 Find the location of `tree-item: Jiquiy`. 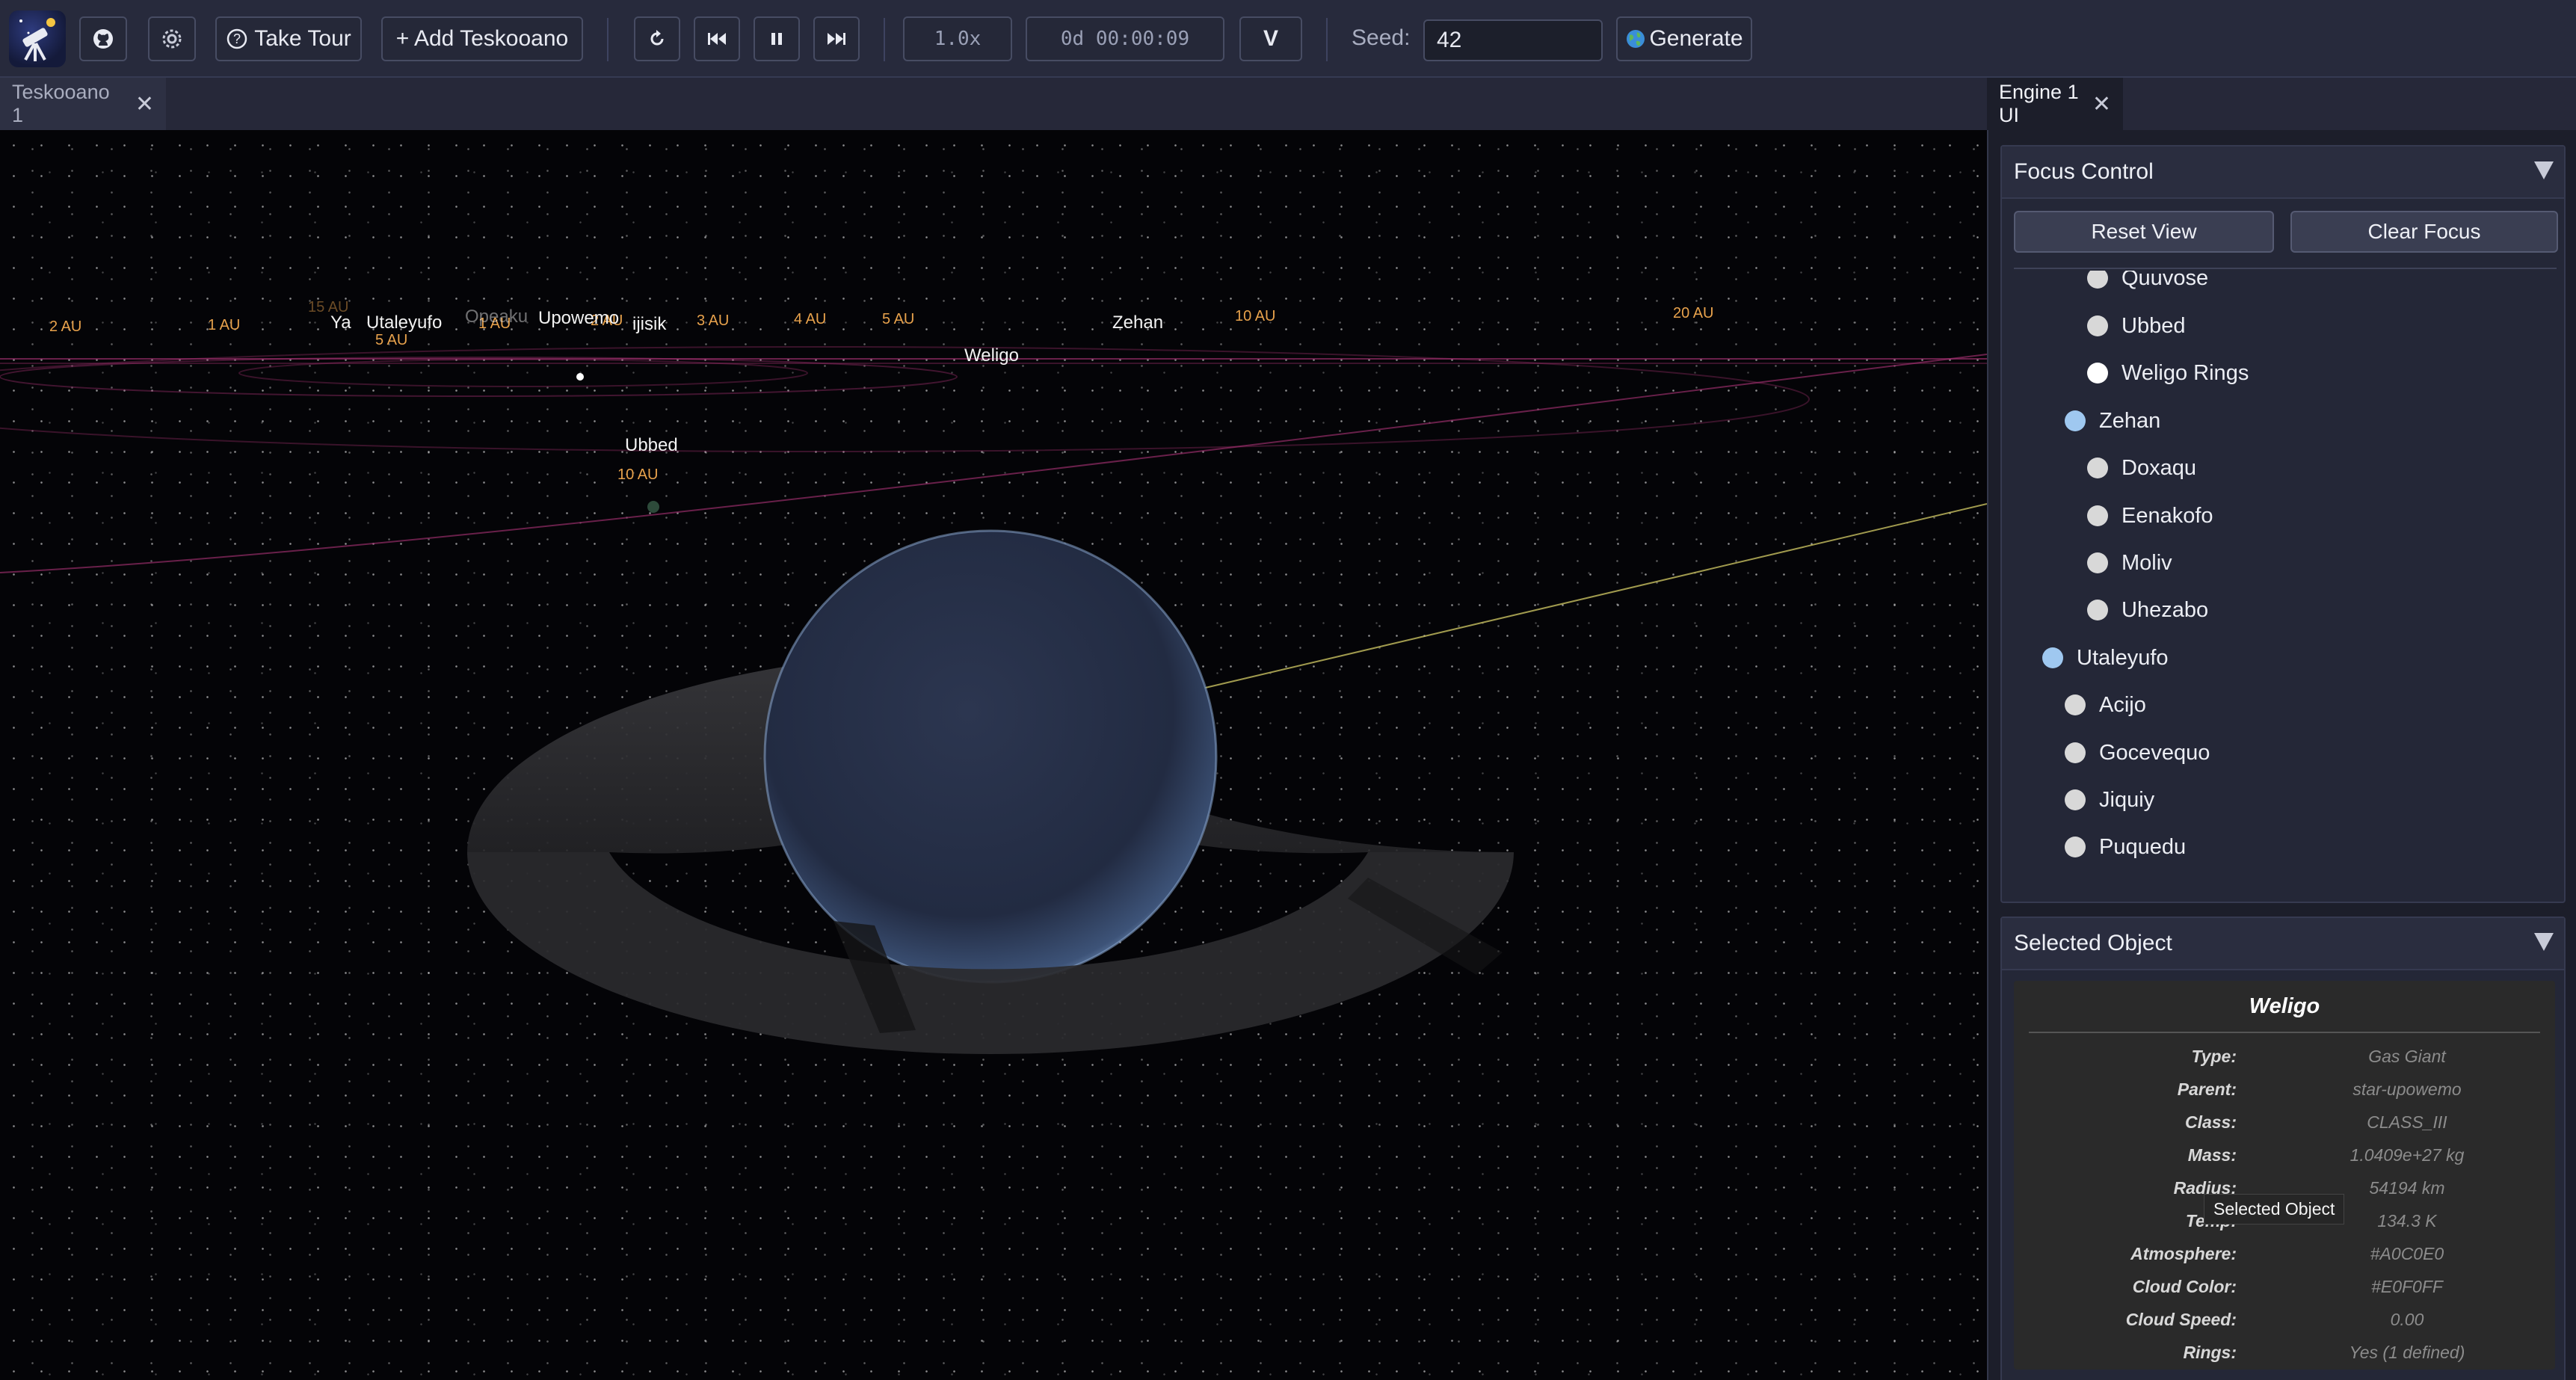

tree-item: Jiquiy is located at coordinates (2109, 799).